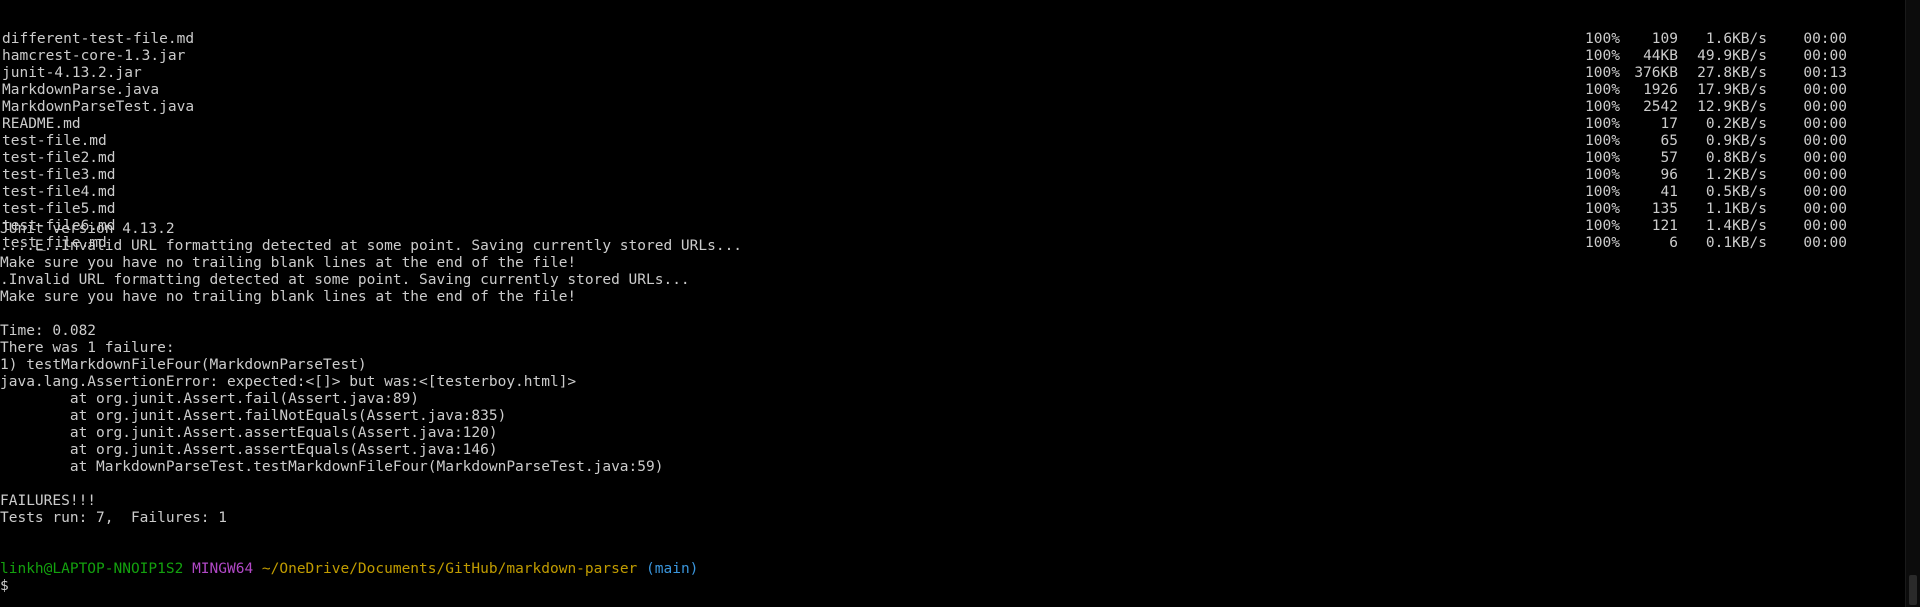 The image size is (1920, 607). Describe the element at coordinates (87, 348) in the screenshot. I see `failure-count-line: There was 1 failure:` at that location.